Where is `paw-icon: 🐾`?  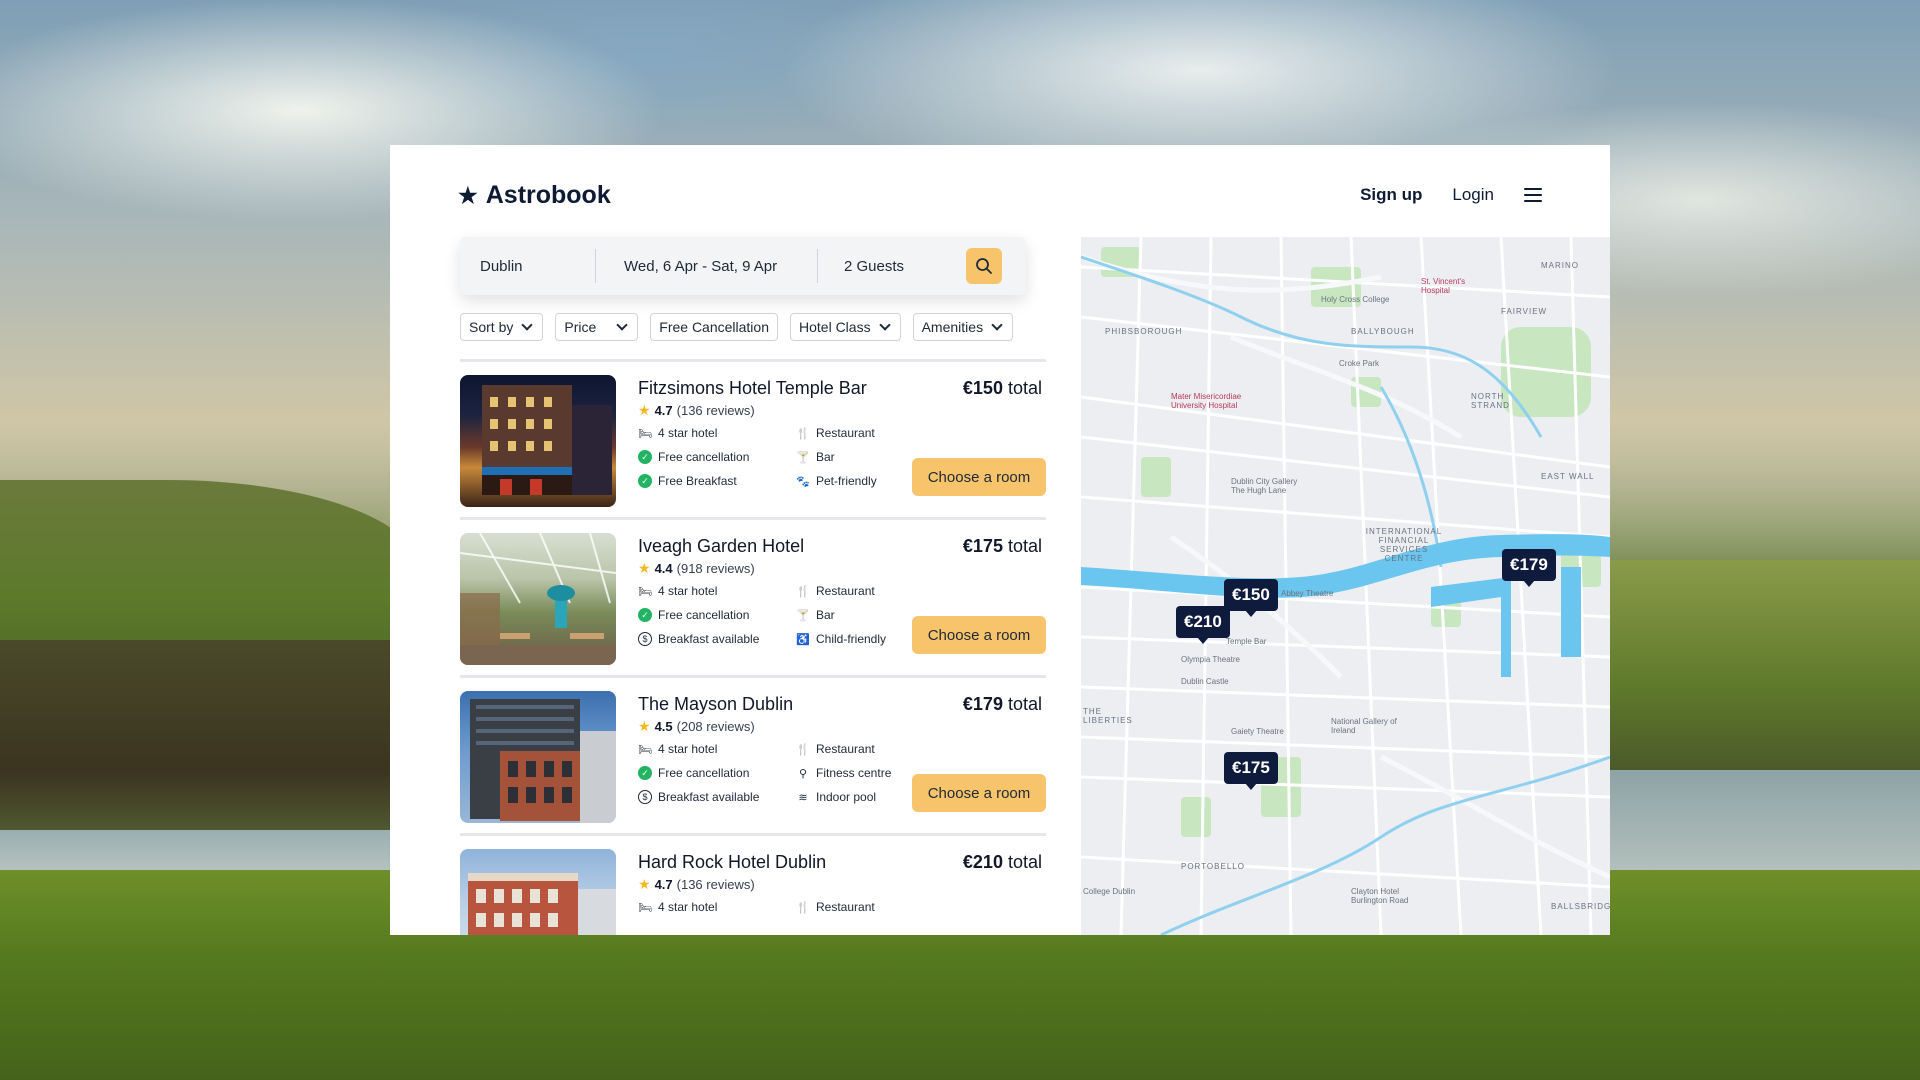
paw-icon: 🐾 is located at coordinates (803, 481).